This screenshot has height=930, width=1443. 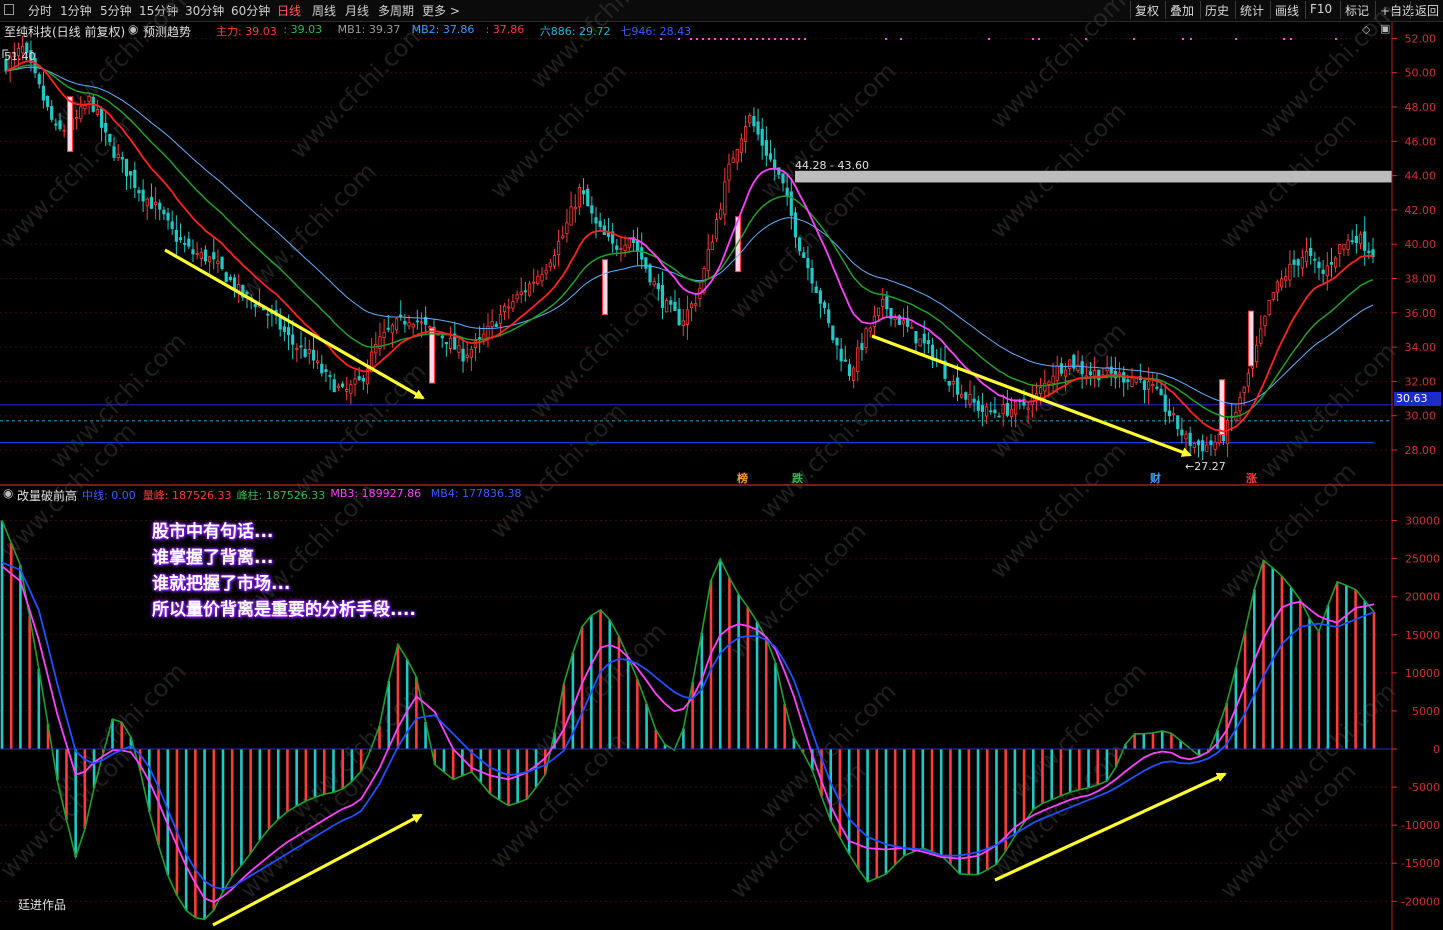 I want to click on resistance-zone, so click(x=1093, y=176).